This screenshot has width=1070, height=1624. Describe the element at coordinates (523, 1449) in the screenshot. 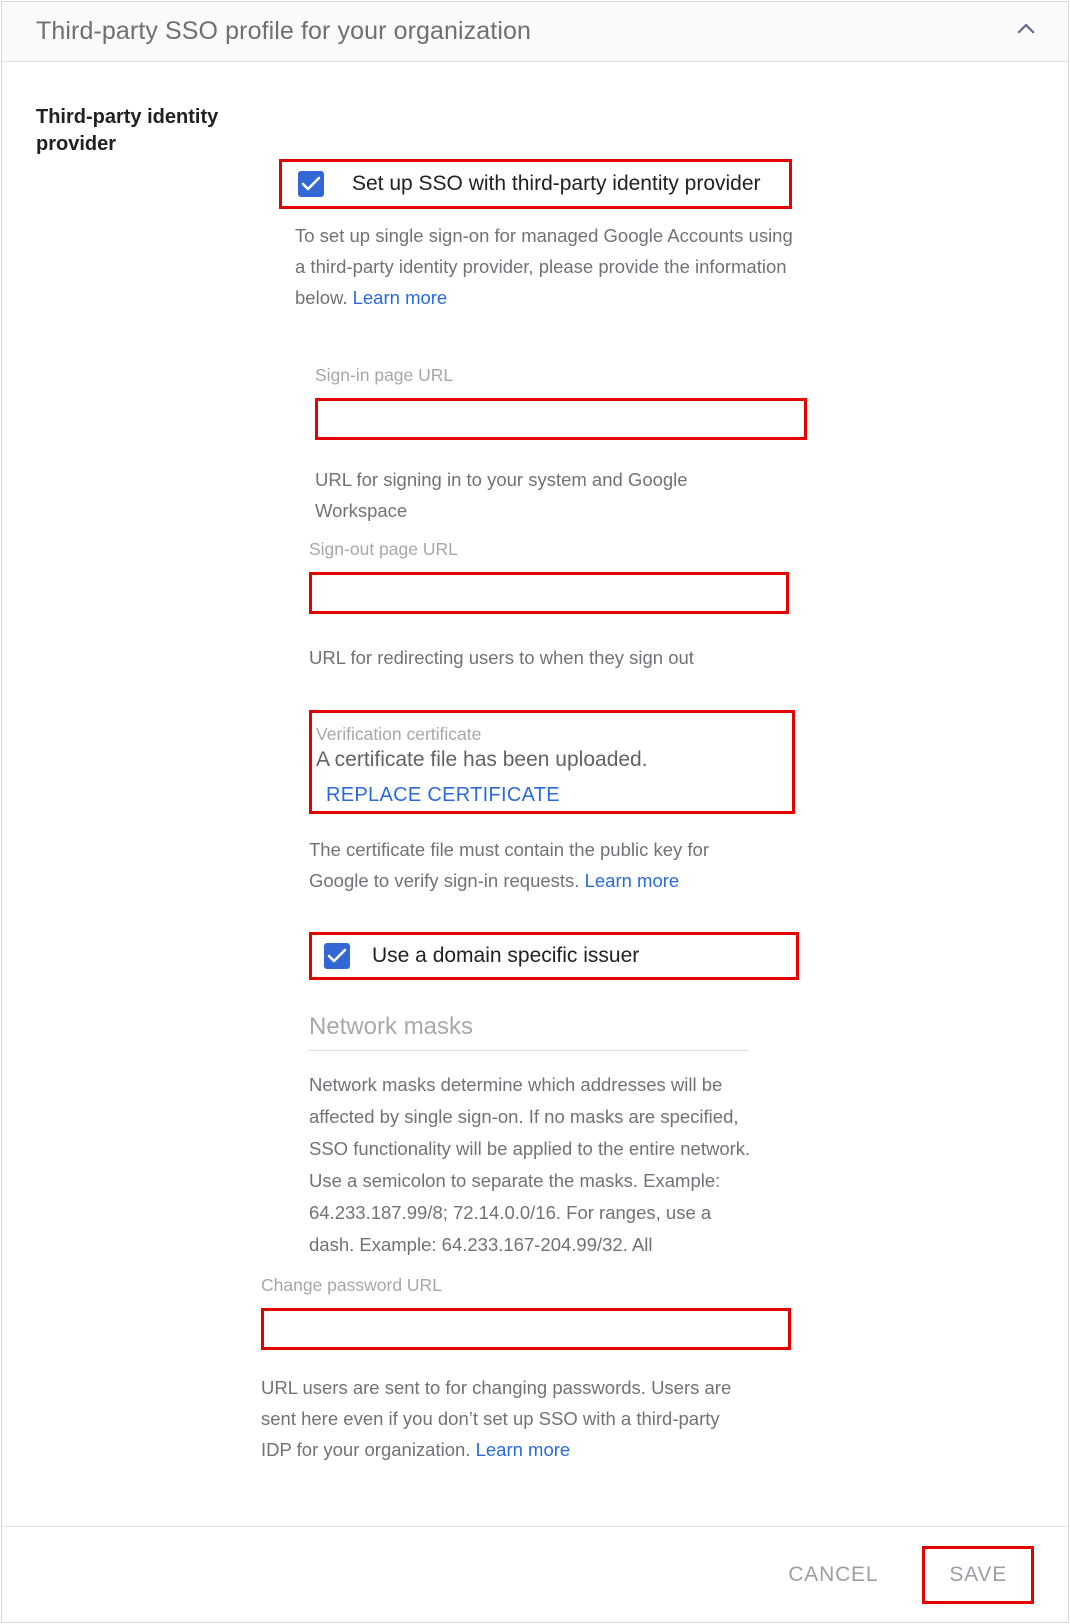

I see `change-password-learn-more-link: Learn more` at that location.